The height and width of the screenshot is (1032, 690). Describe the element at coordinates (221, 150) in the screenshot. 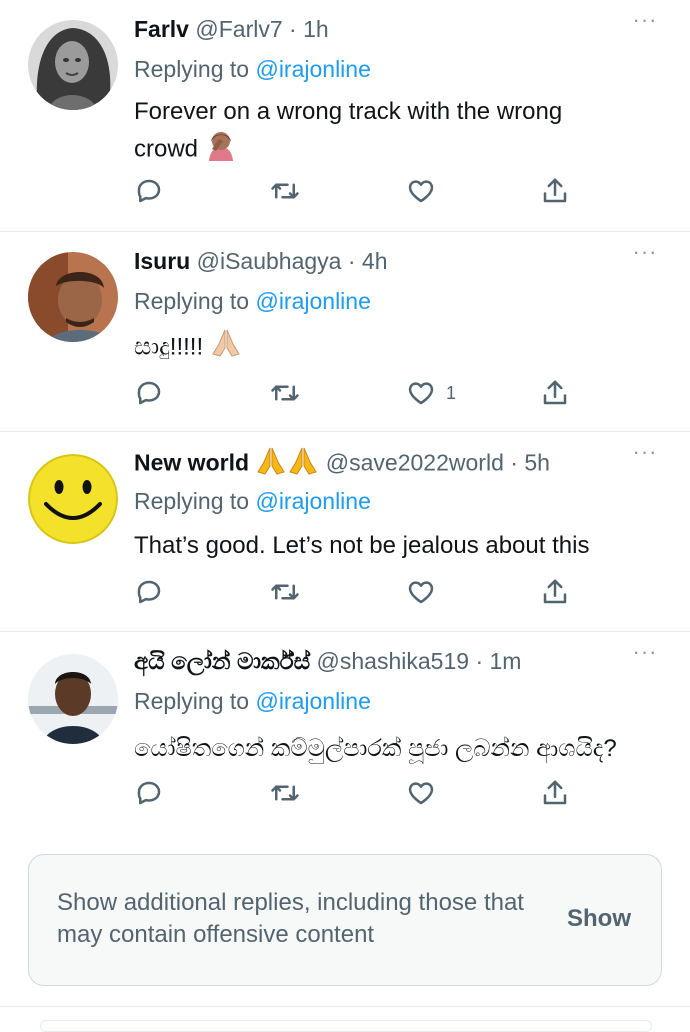

I see `facepalm-emoji` at that location.